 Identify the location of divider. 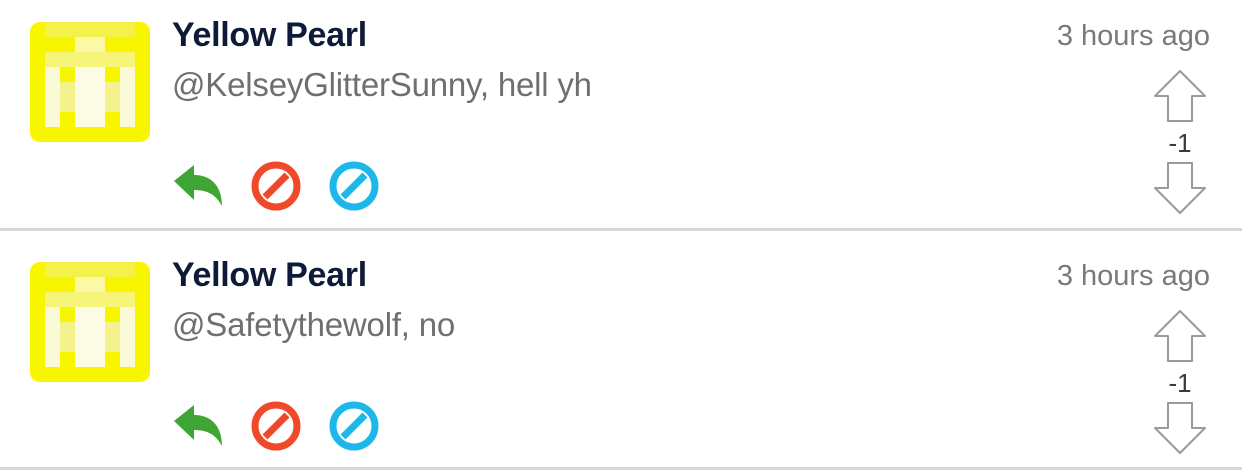
(621, 229).